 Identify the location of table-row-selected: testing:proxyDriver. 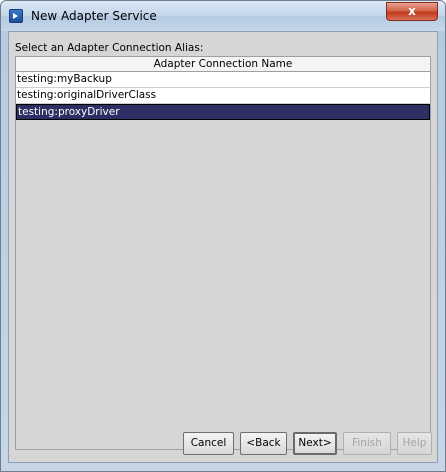
(223, 112).